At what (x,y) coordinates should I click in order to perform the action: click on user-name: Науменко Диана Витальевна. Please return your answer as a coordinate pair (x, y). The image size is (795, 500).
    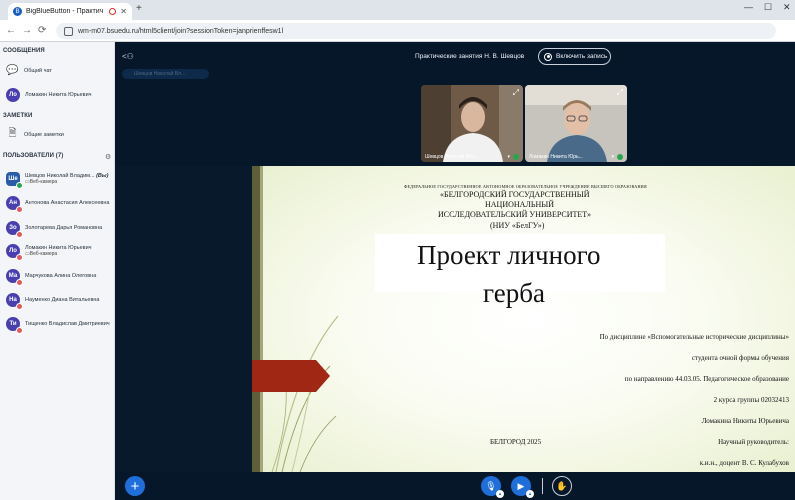
    Looking at the image, I should click on (62, 300).